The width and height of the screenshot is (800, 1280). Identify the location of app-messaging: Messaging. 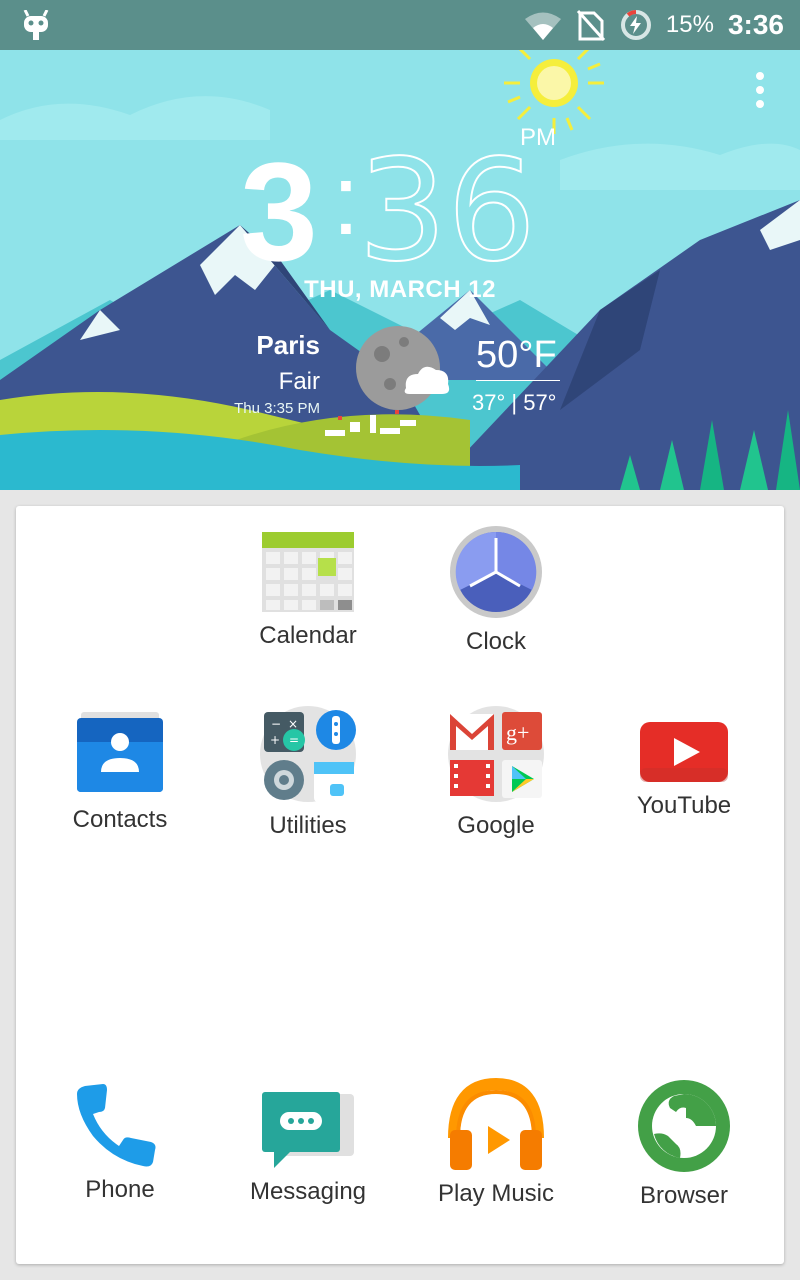
(308, 1148).